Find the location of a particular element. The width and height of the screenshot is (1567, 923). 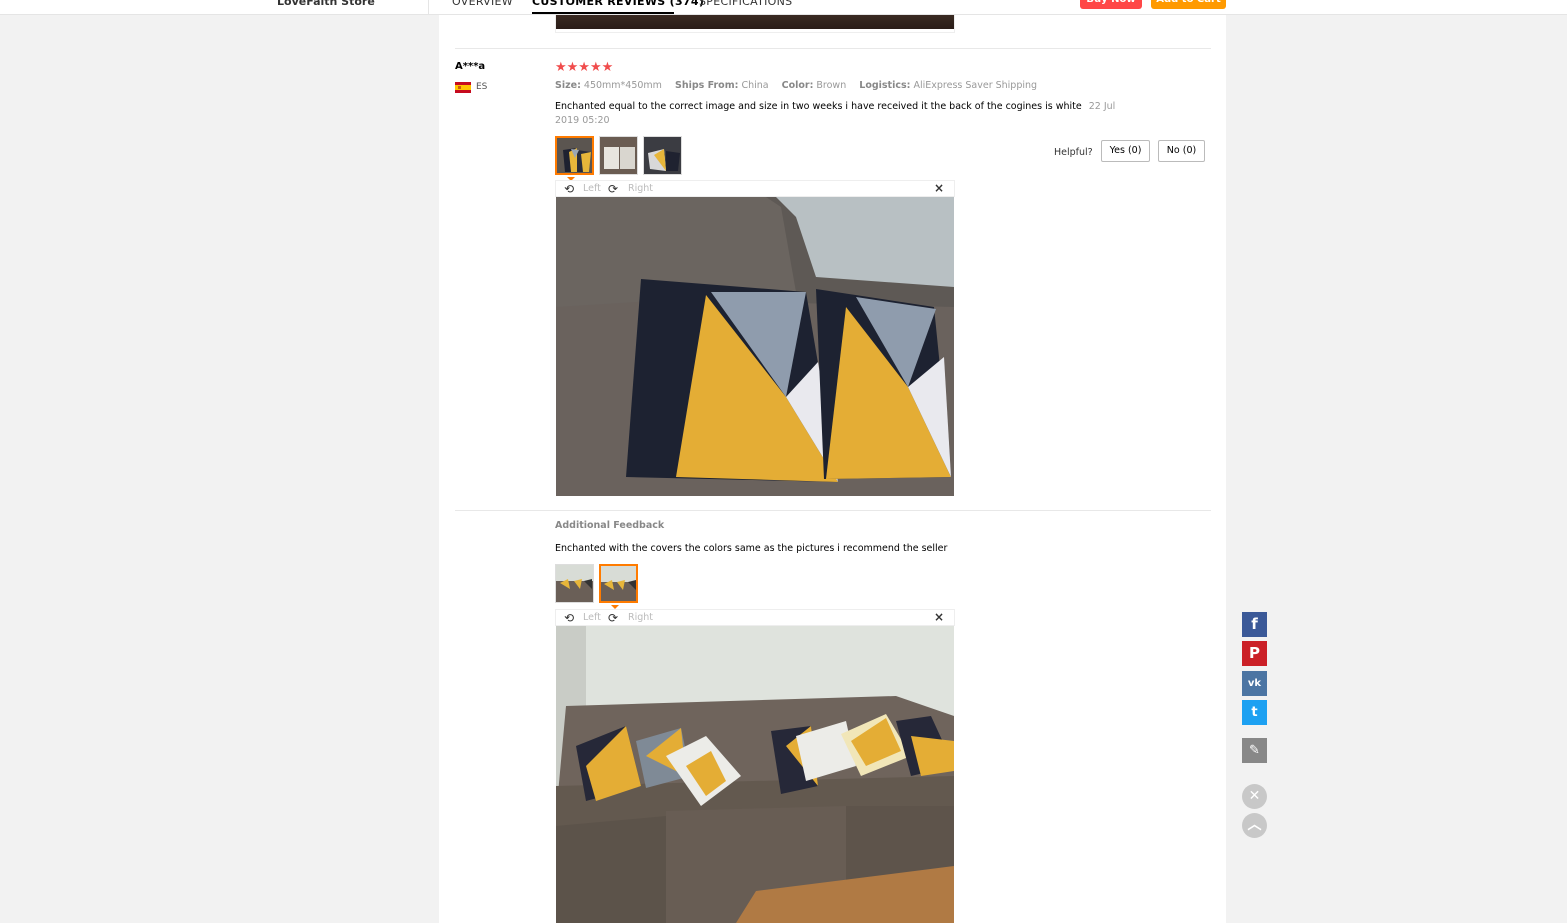

helpful-yes-button: Yes (0) is located at coordinates (1125, 151).